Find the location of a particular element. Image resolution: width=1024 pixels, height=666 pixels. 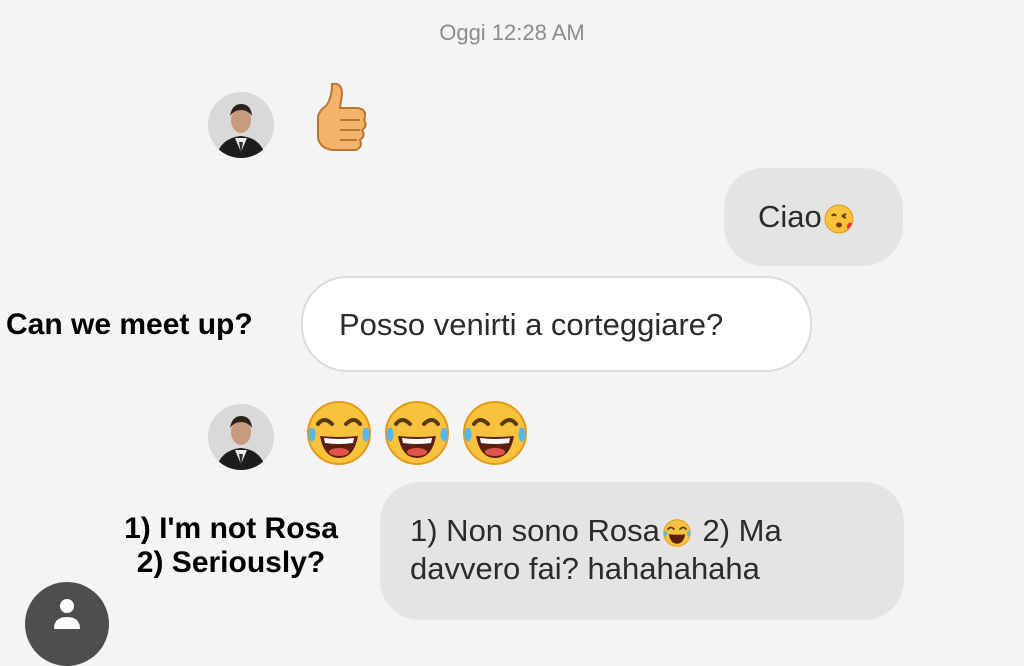

incoming-message-bubble: Posso venirti a corteggiare? is located at coordinates (556, 324).